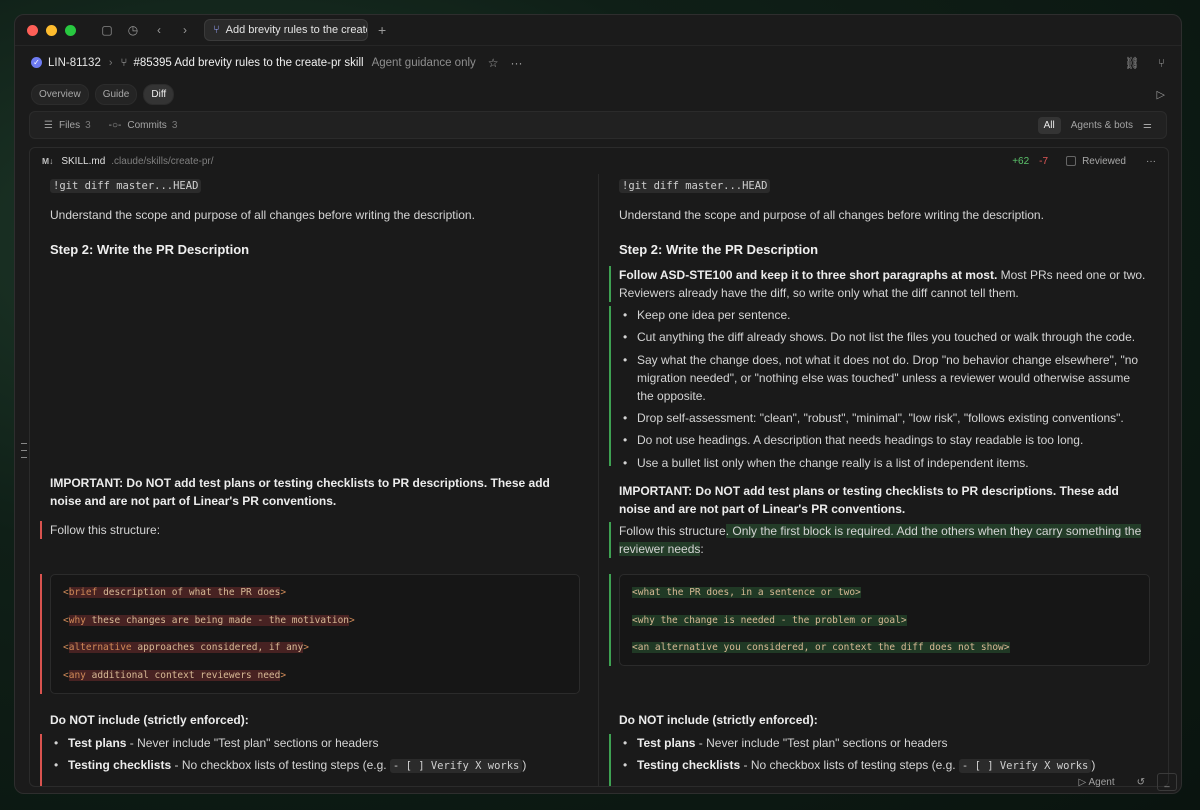 This screenshot has width=1200, height=810. I want to click on panel-toggle-icon: _, so click(1167, 782).